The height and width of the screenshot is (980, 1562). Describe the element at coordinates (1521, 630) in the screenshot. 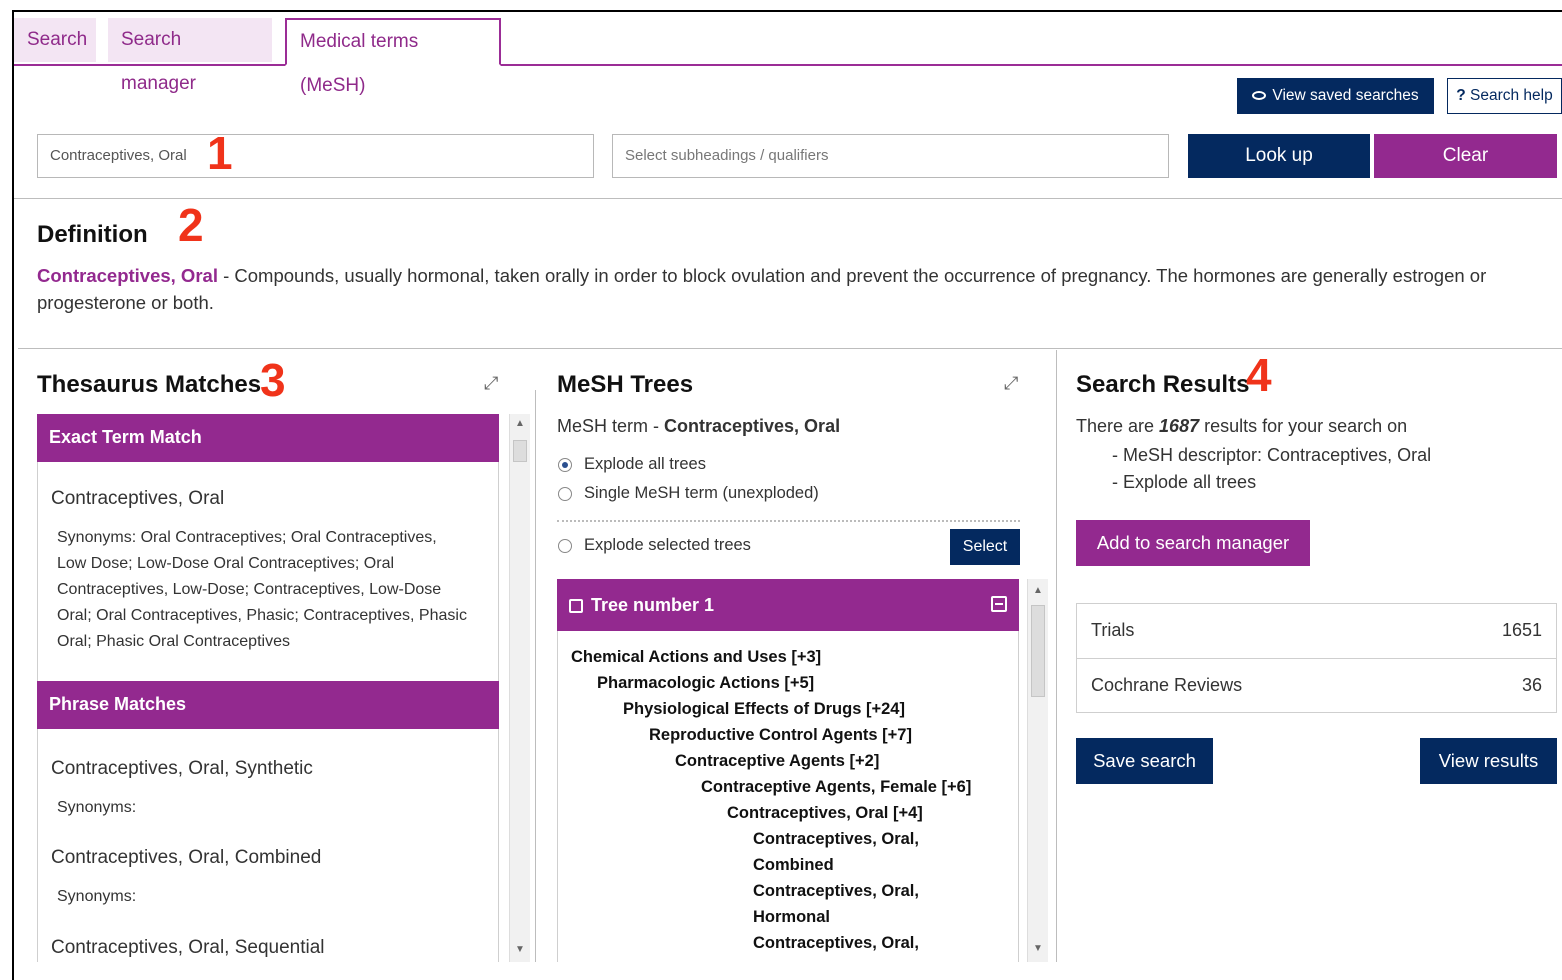

I see `row-count: 1651` at that location.